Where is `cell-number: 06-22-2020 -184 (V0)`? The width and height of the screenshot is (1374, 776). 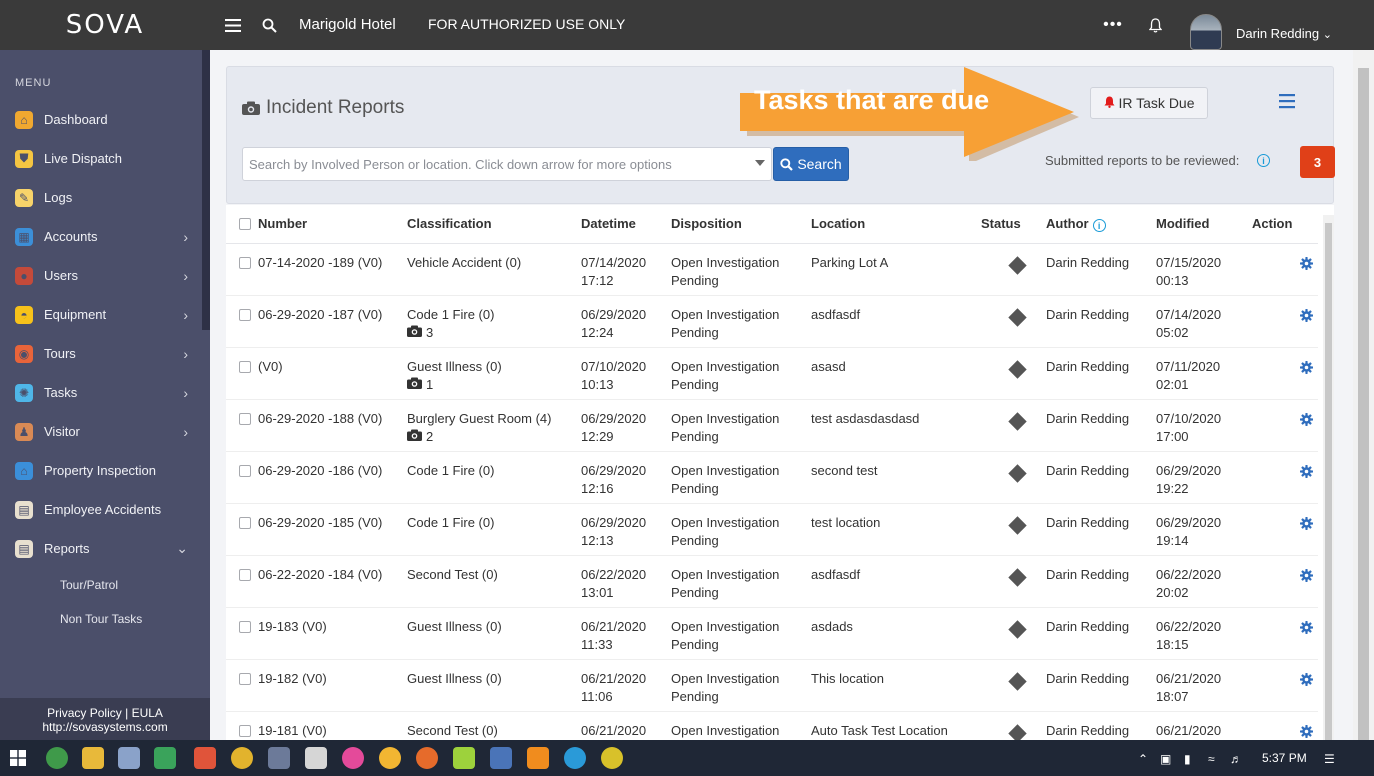 cell-number: 06-22-2020 -184 (V0) is located at coordinates (332, 581).